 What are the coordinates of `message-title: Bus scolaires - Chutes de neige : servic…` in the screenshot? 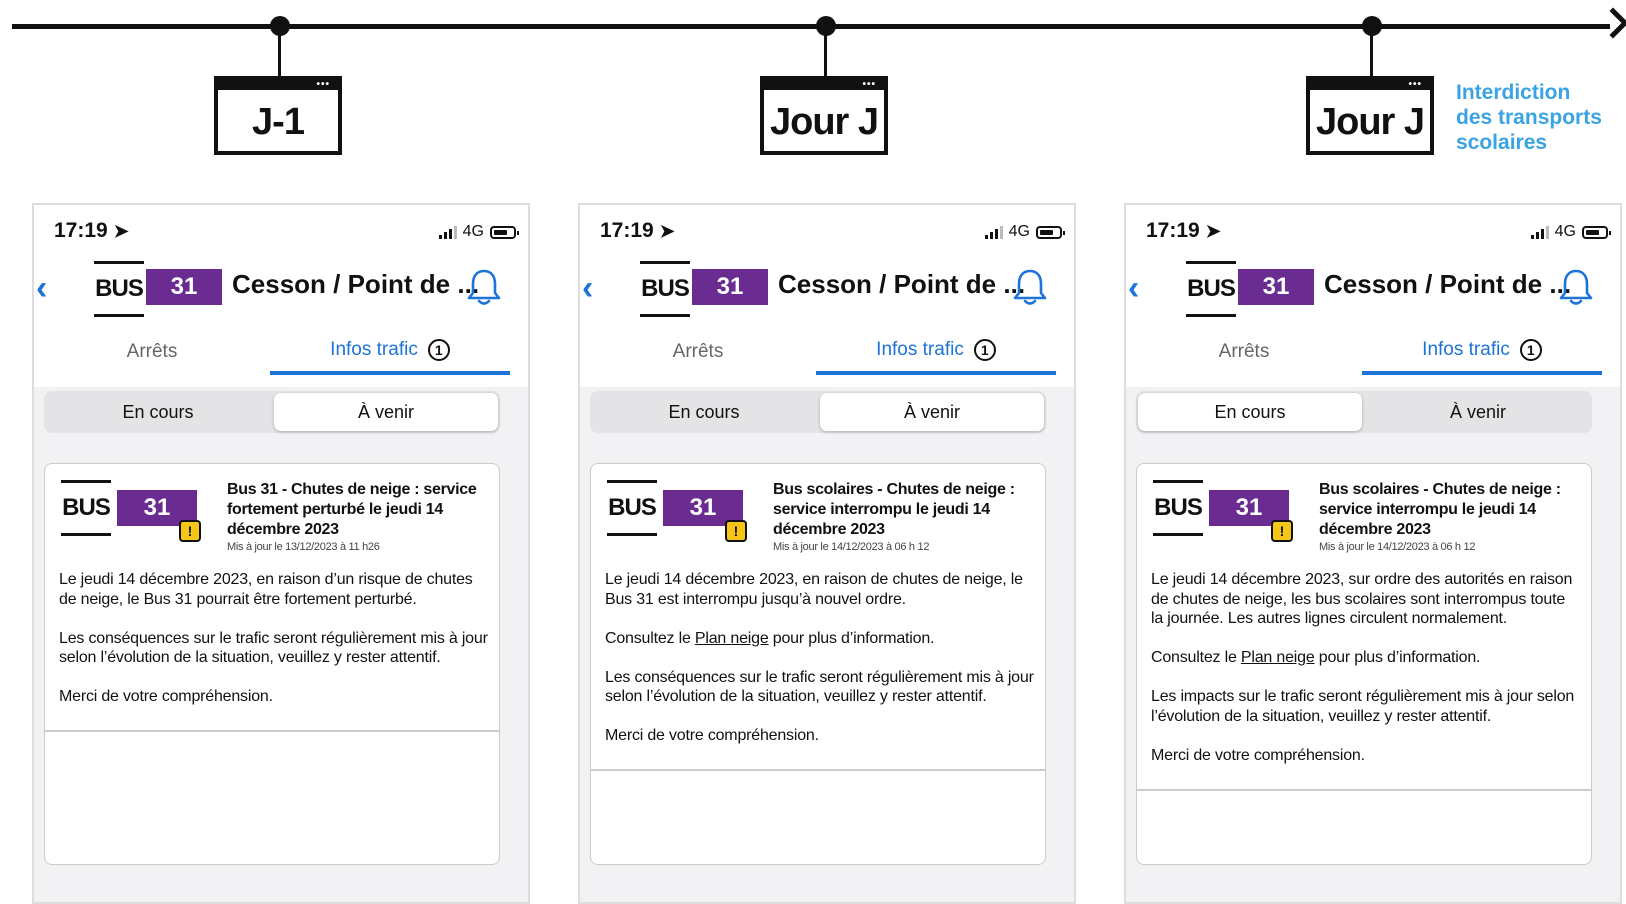 It's located at (1449, 517).